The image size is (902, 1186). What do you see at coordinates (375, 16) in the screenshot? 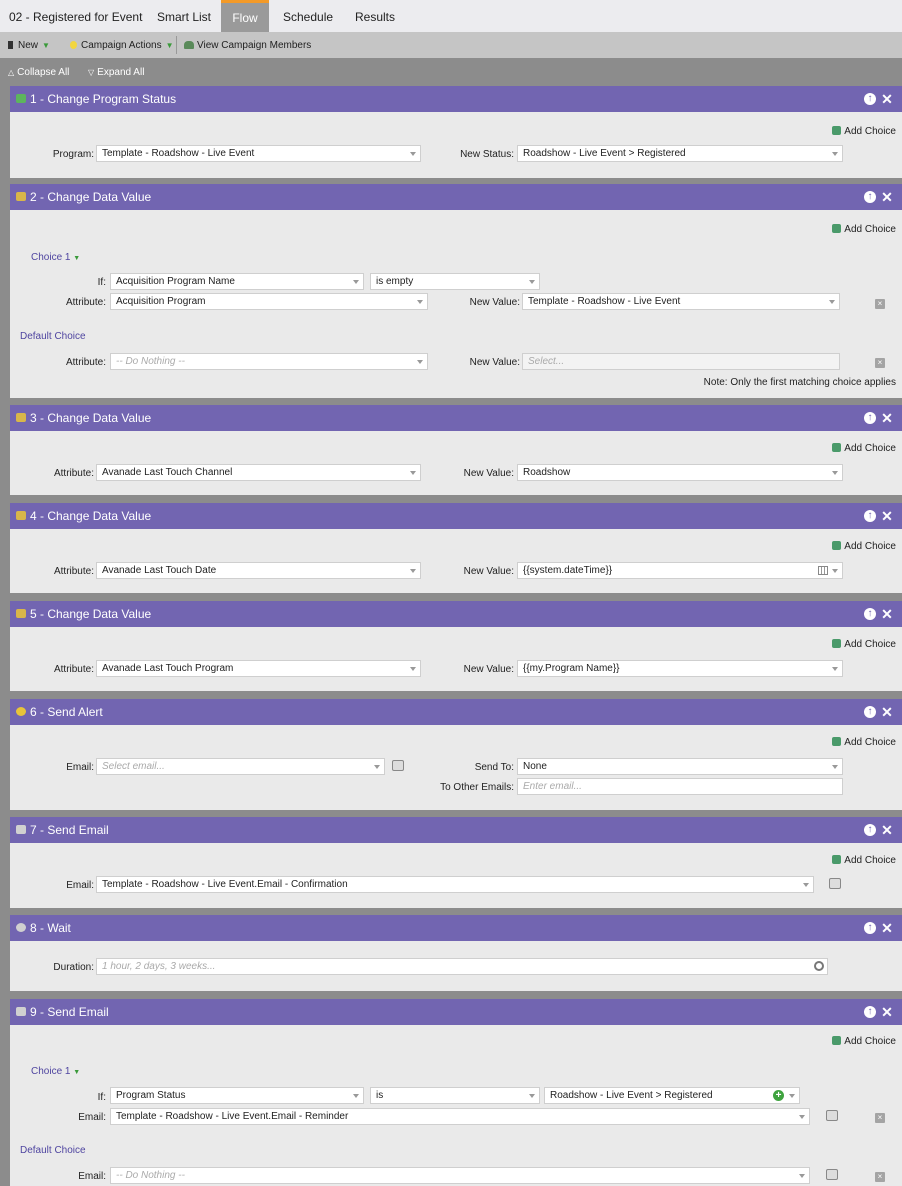
I see `tab-results: Results` at bounding box center [375, 16].